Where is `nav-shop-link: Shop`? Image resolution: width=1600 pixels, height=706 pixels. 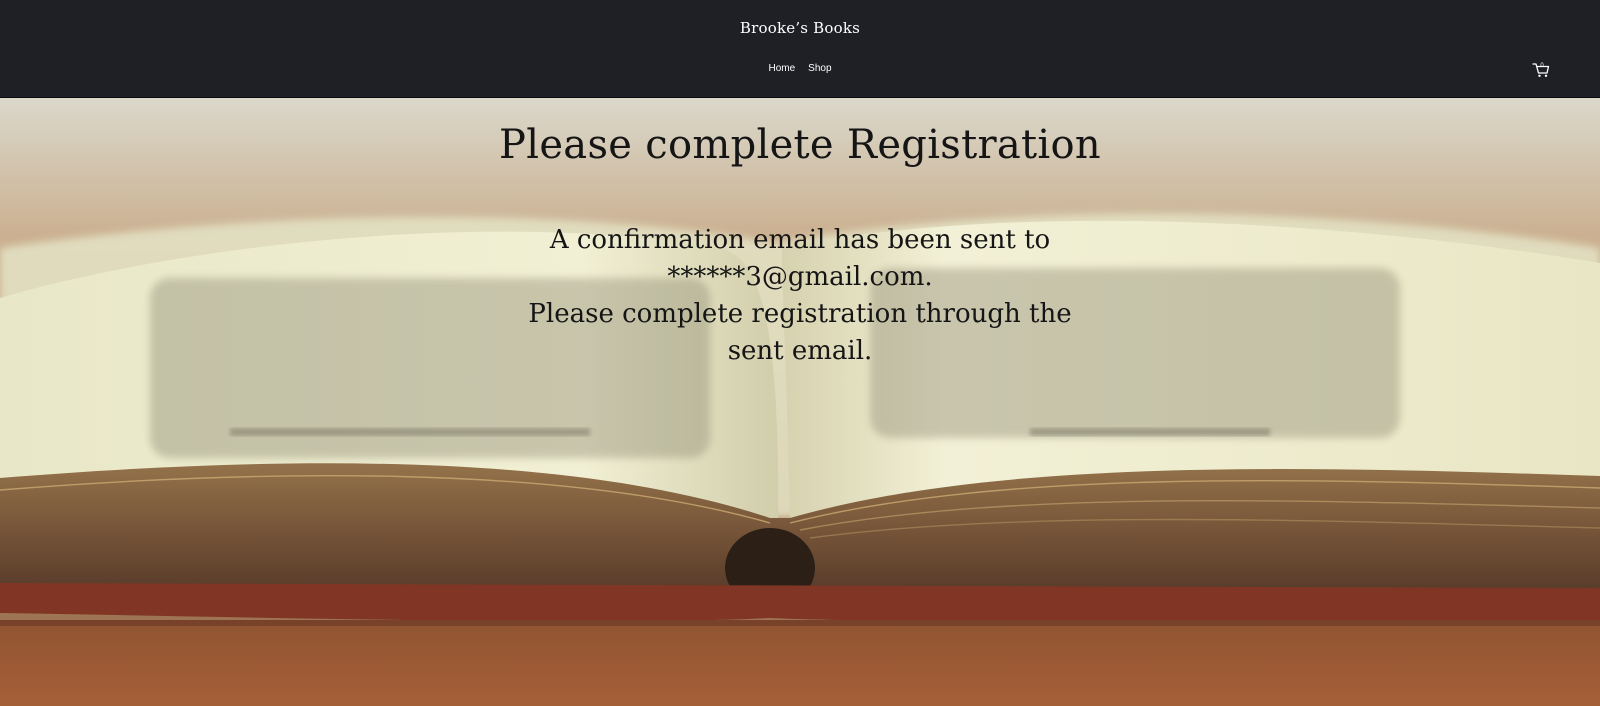 nav-shop-link: Shop is located at coordinates (819, 68).